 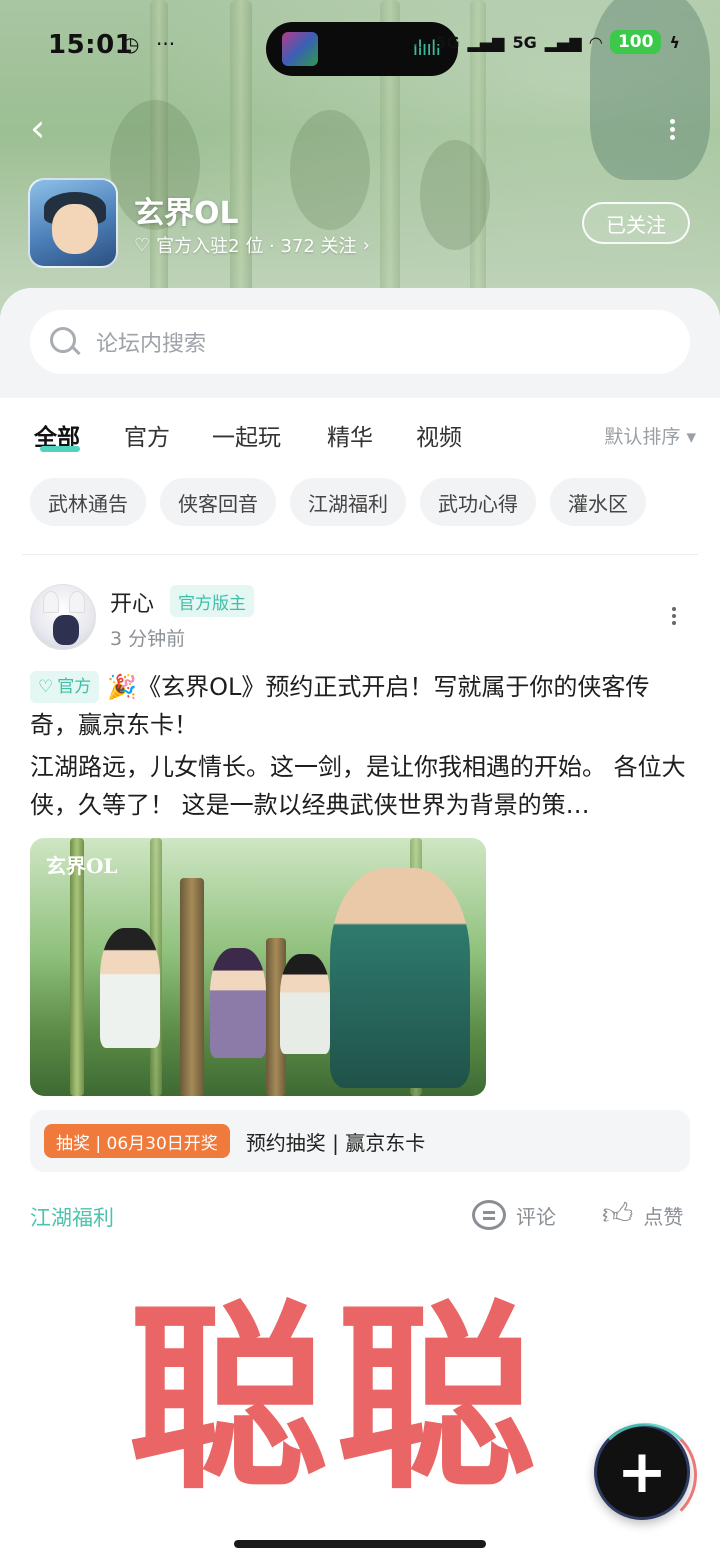 I want to click on plus-icon: +, so click(x=642, y=1472).